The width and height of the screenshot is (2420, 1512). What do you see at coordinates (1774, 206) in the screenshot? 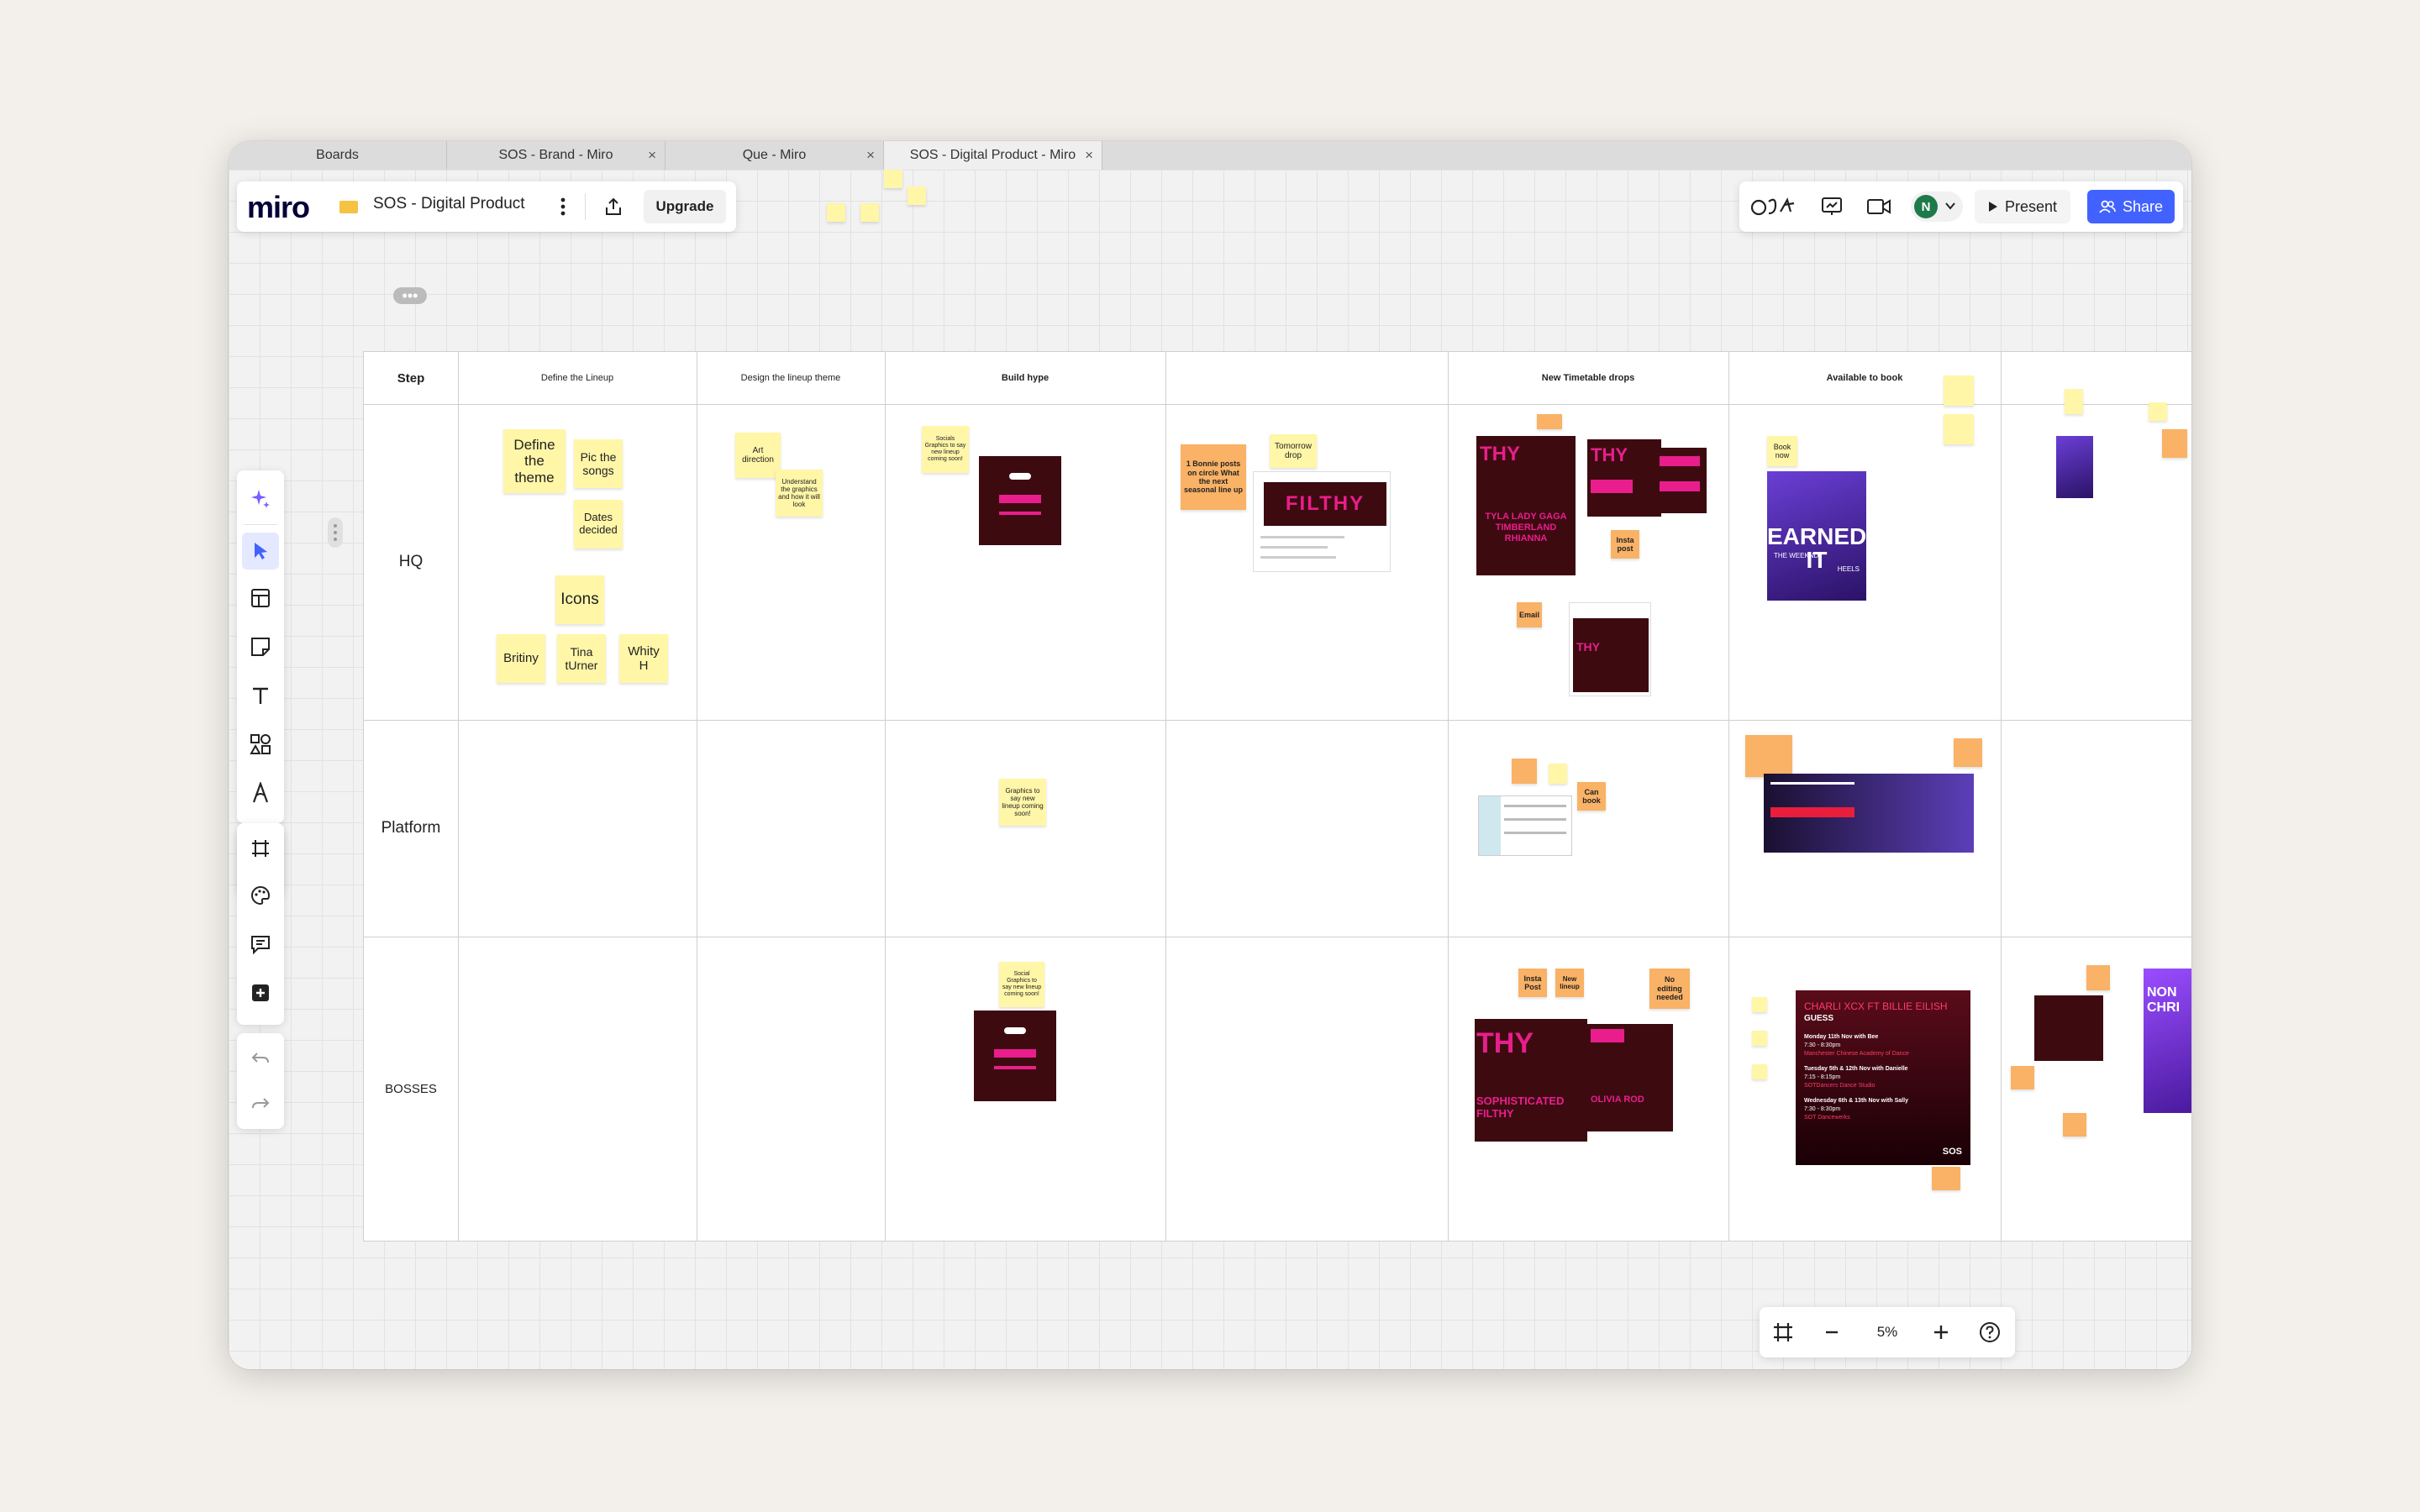
I see `reactions-icon` at bounding box center [1774, 206].